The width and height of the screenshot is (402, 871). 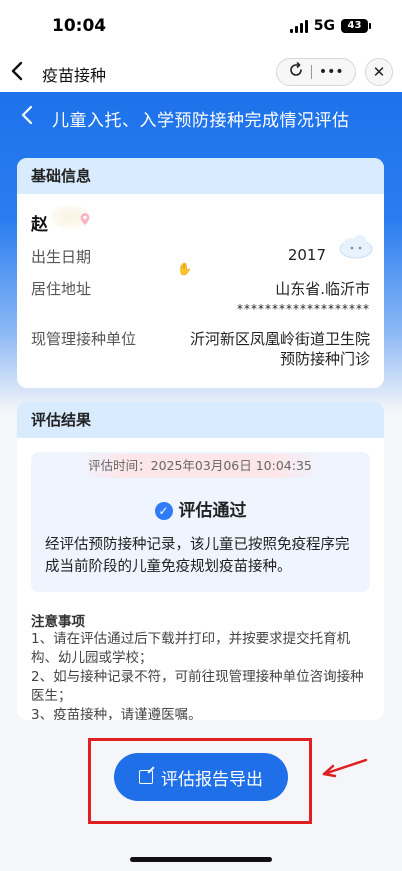 I want to click on child-name: 赵, so click(x=39, y=225).